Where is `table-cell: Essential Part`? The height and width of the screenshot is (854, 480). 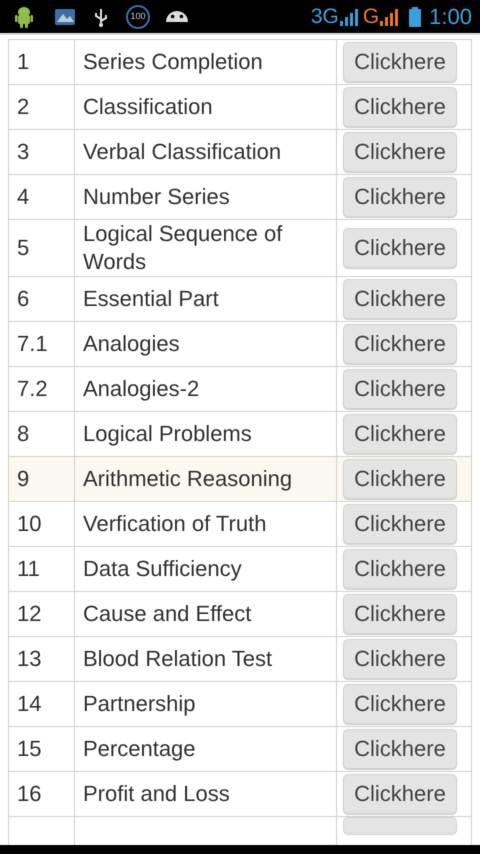 table-cell: Essential Part is located at coordinates (205, 299).